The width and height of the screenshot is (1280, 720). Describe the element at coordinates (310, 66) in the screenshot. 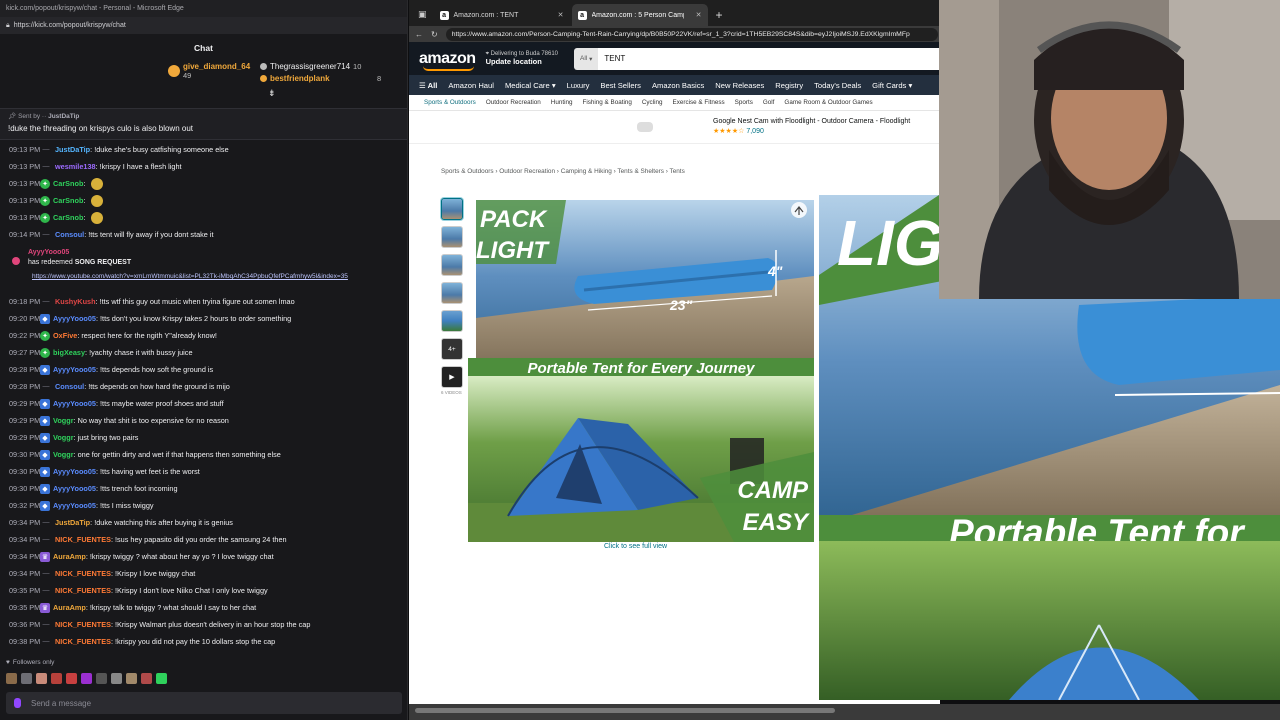

I see `gifter-2: Thegrassisgreener714 10` at that location.